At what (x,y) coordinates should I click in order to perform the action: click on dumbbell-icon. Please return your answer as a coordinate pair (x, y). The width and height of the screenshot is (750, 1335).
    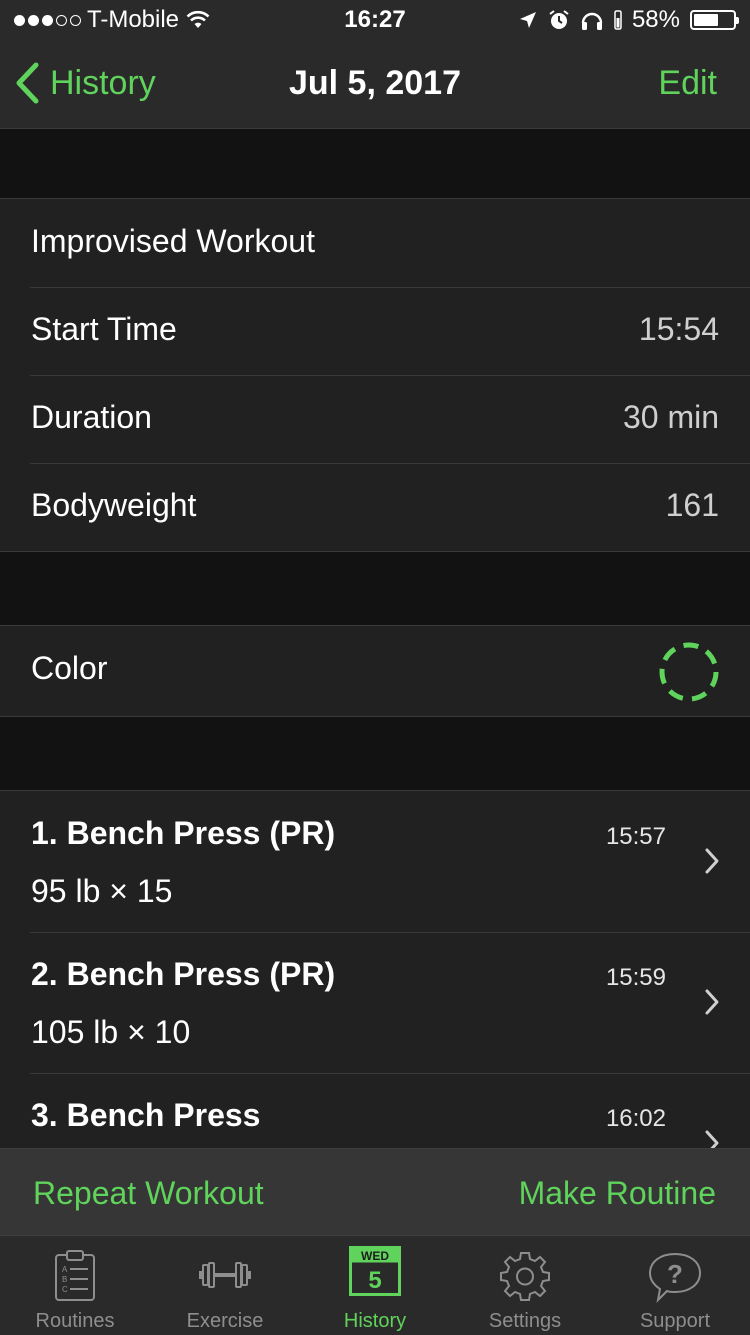
    Looking at the image, I should click on (225, 1275).